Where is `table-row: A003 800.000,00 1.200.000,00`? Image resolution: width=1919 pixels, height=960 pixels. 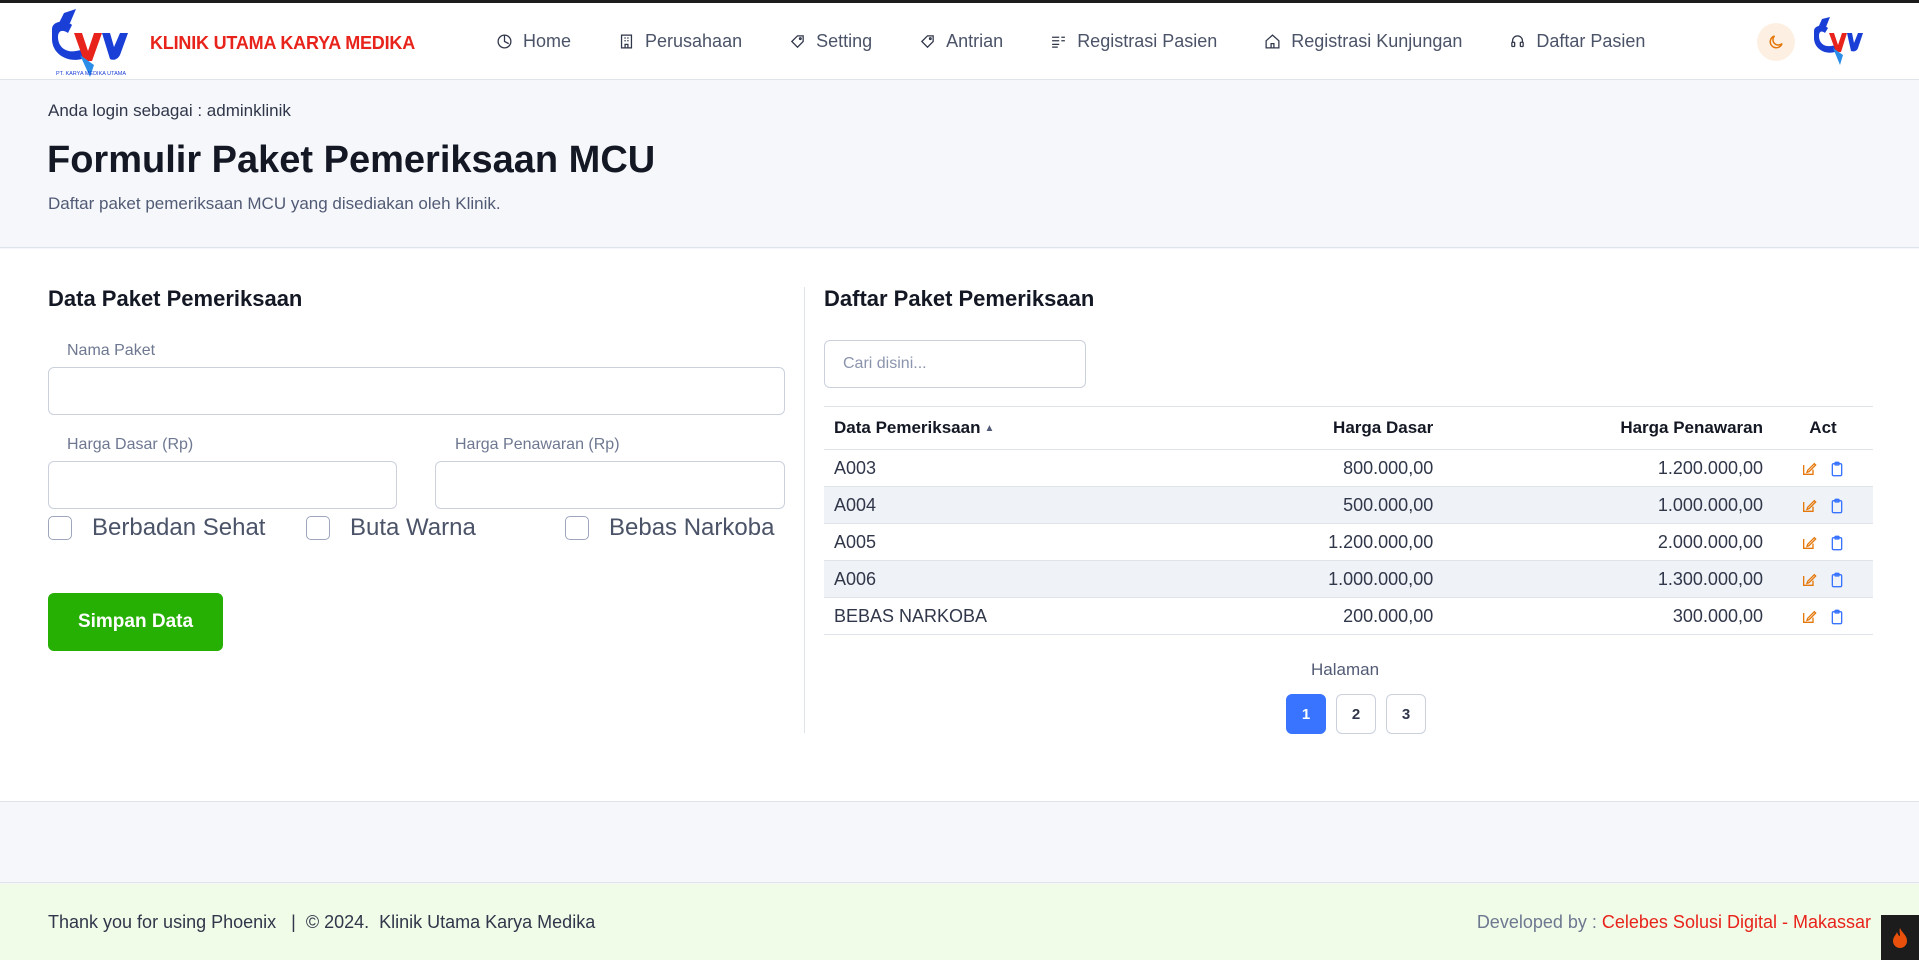
table-row: A003 800.000,00 1.200.000,00 is located at coordinates (1348, 468).